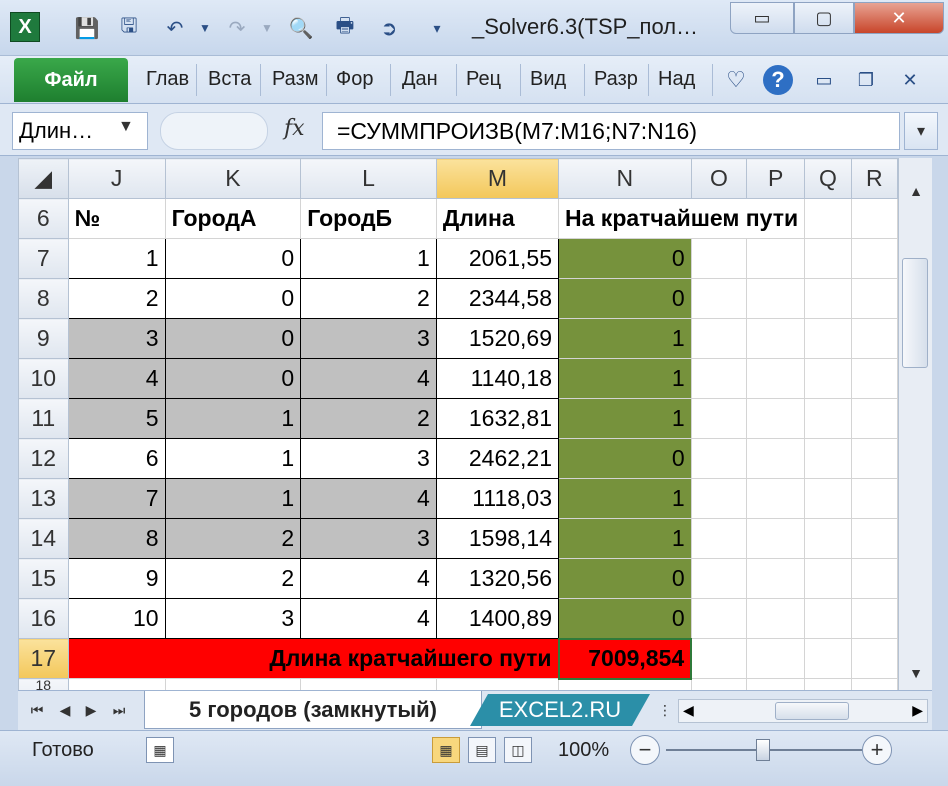 The height and width of the screenshot is (786, 948). I want to click on cell-number: 2, so click(116, 298).